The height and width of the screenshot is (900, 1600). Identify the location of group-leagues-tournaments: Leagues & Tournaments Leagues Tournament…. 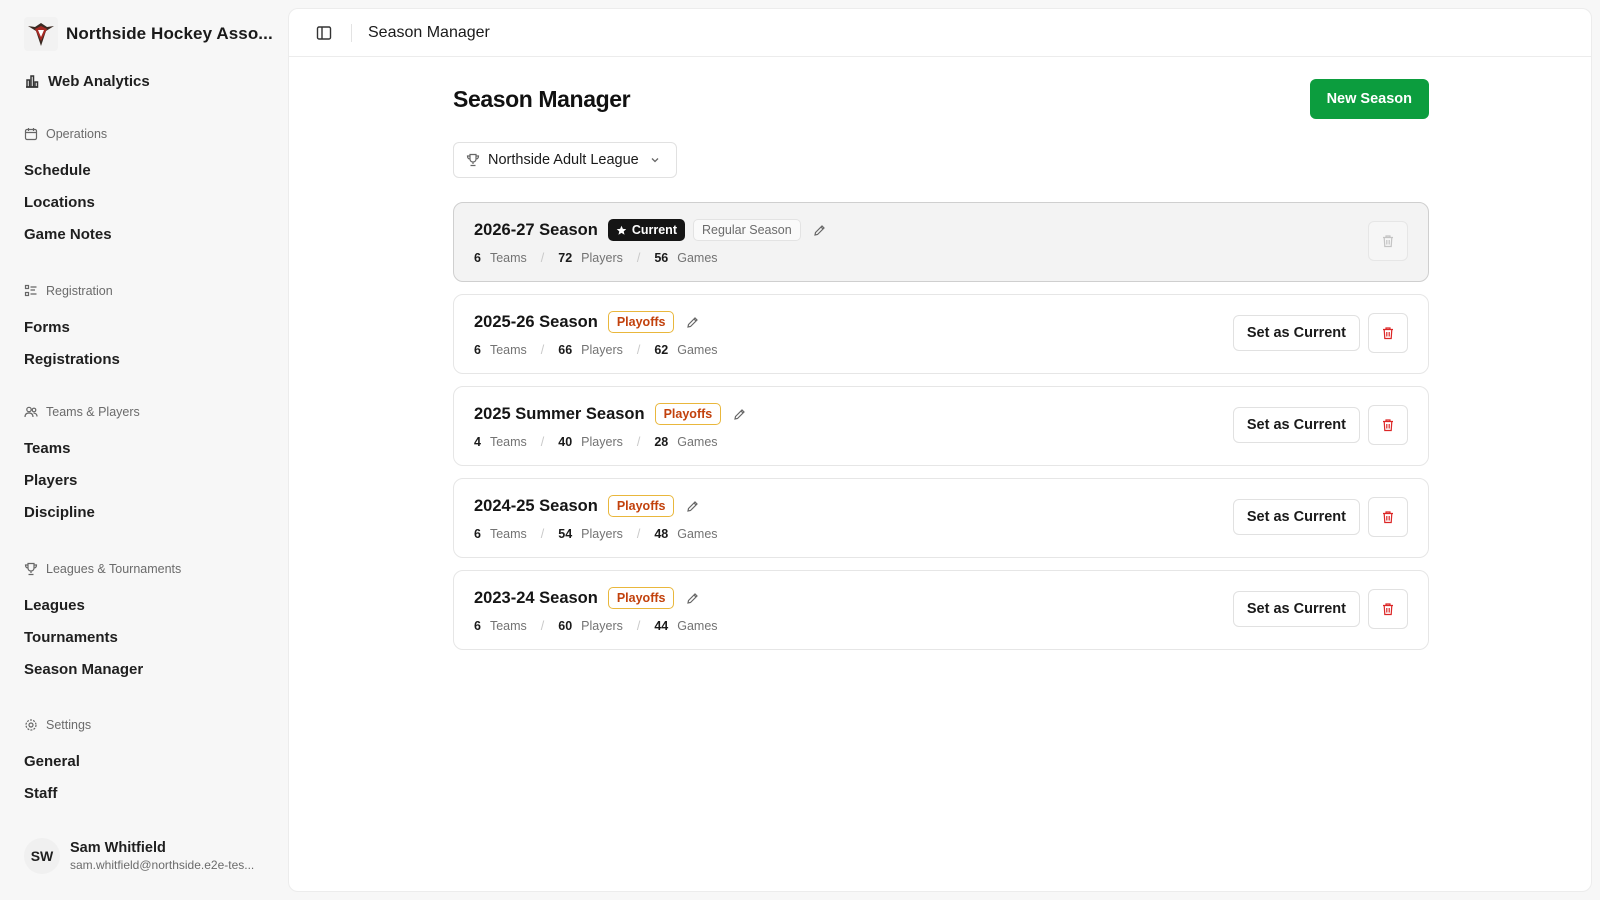
(102, 623).